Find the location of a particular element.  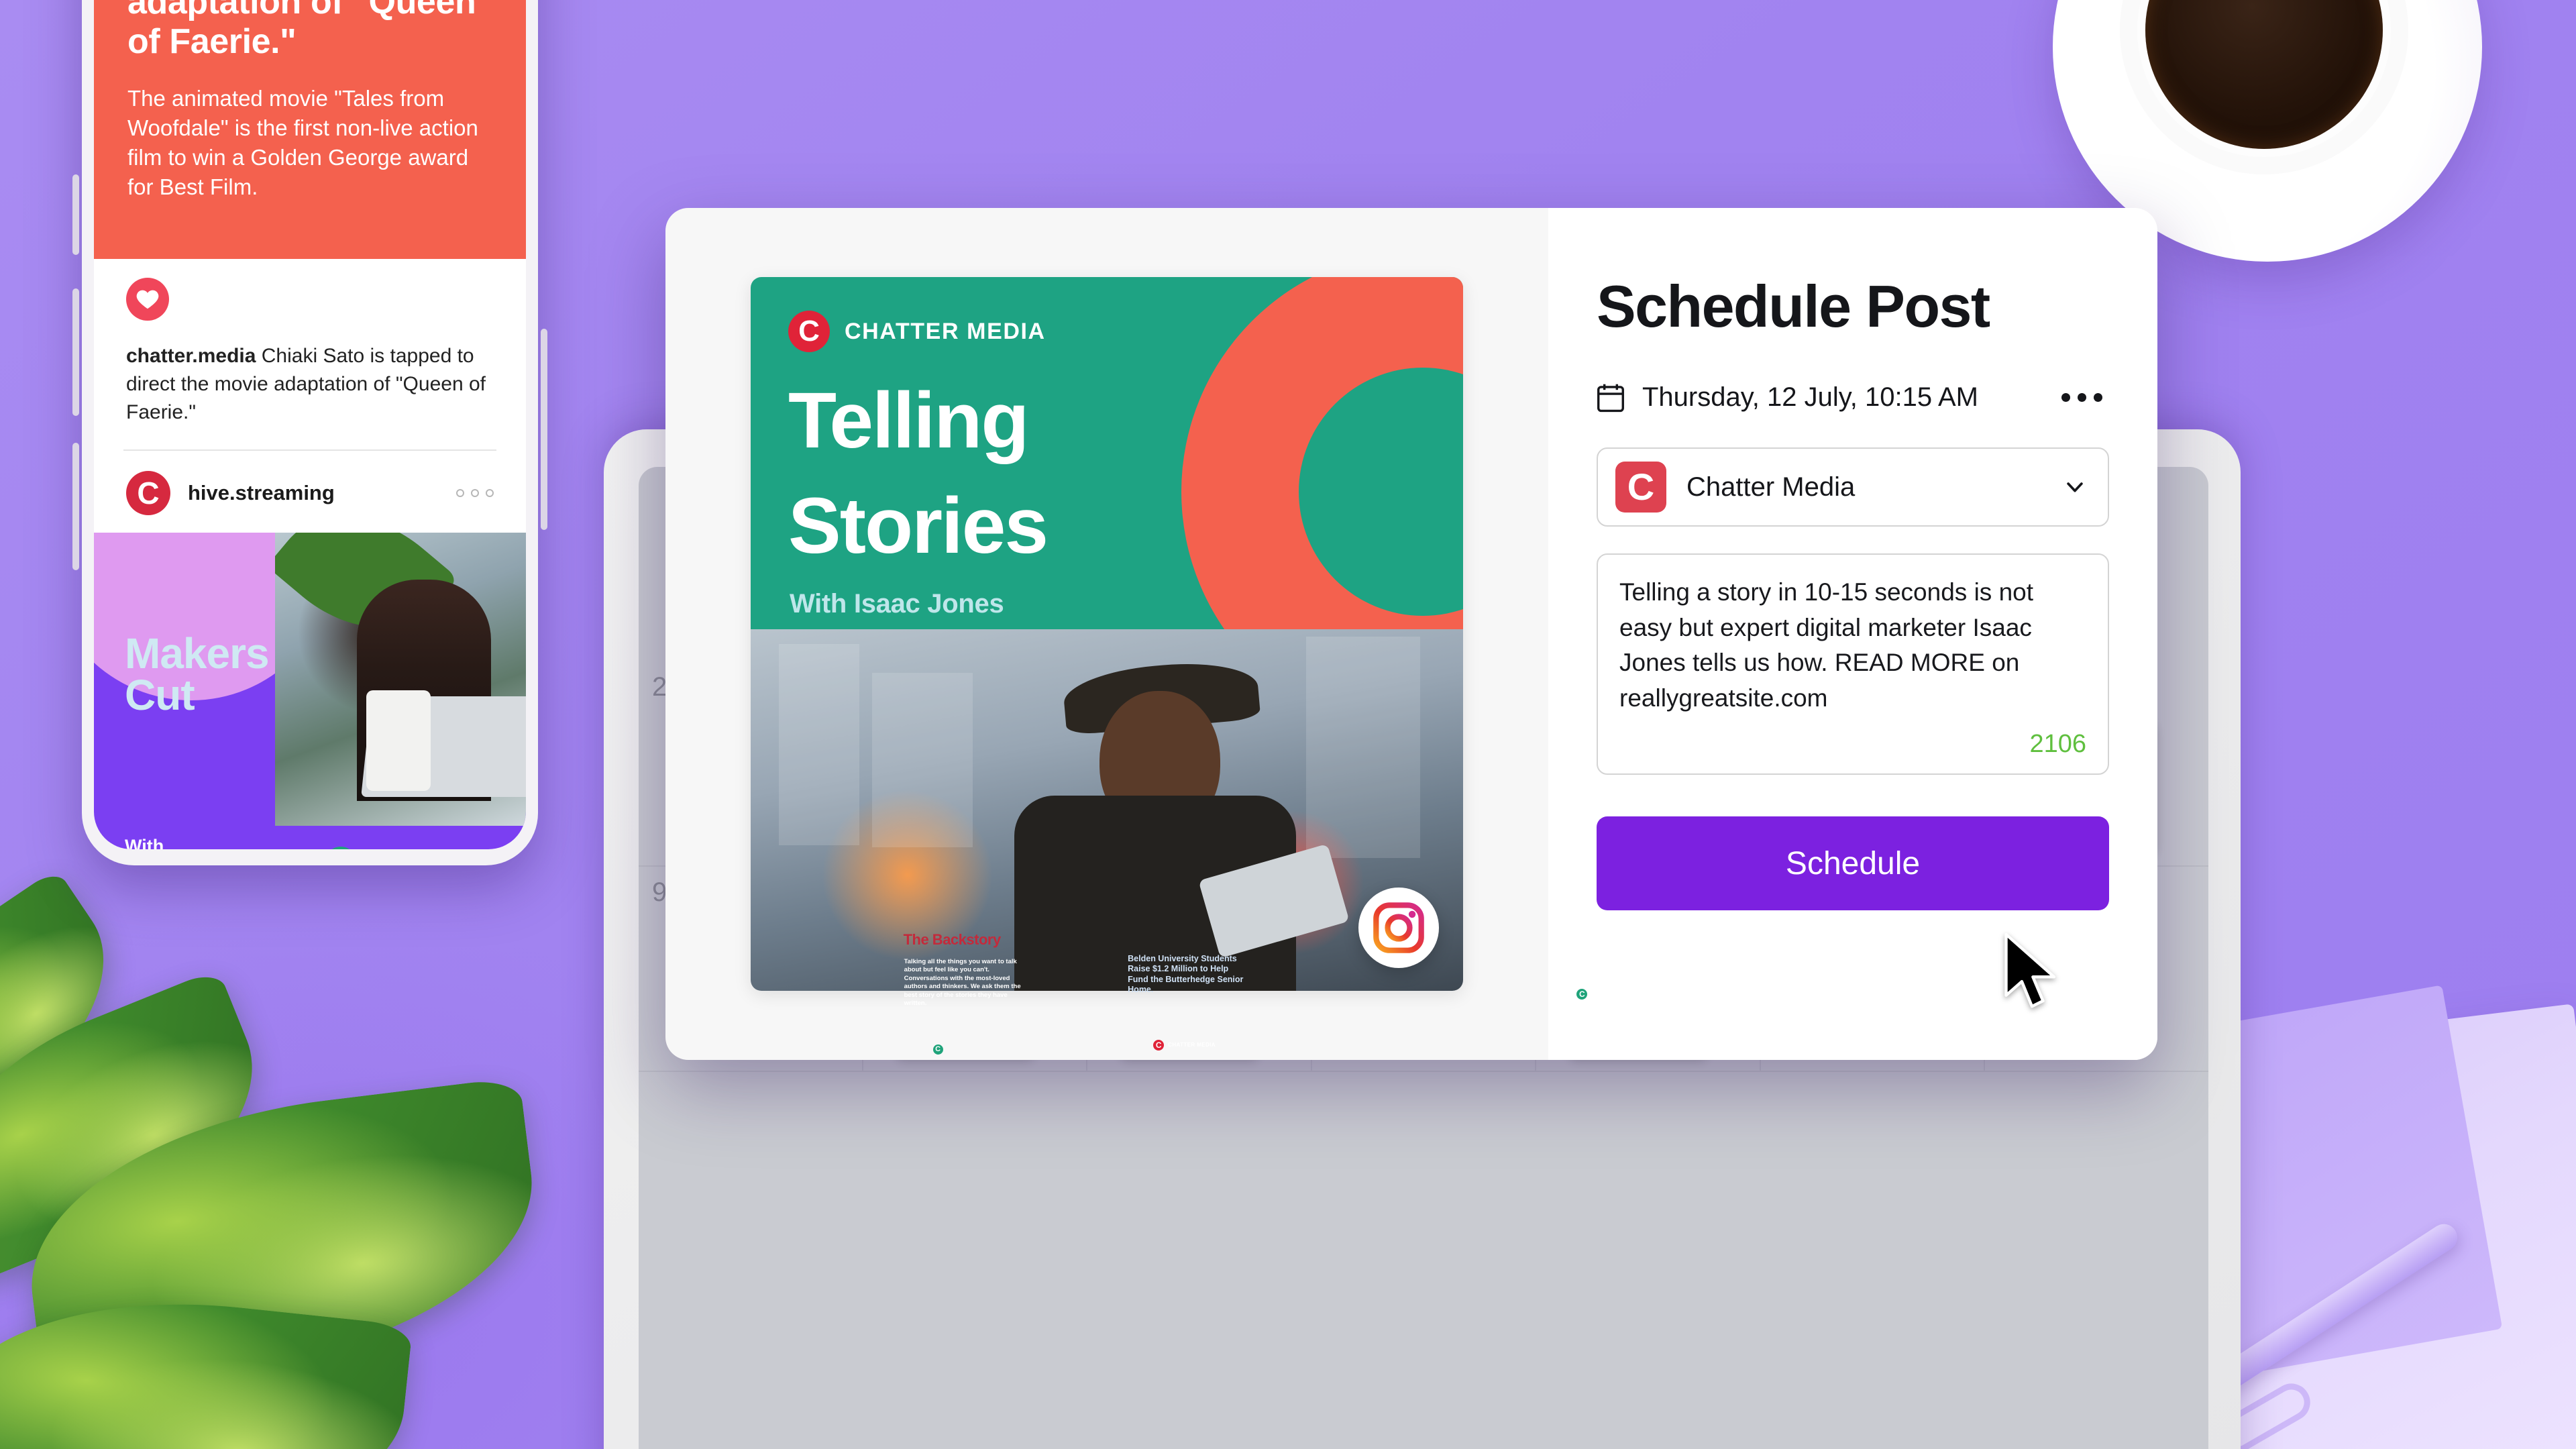

post-card-title: The Backstory is located at coordinates (952, 939).